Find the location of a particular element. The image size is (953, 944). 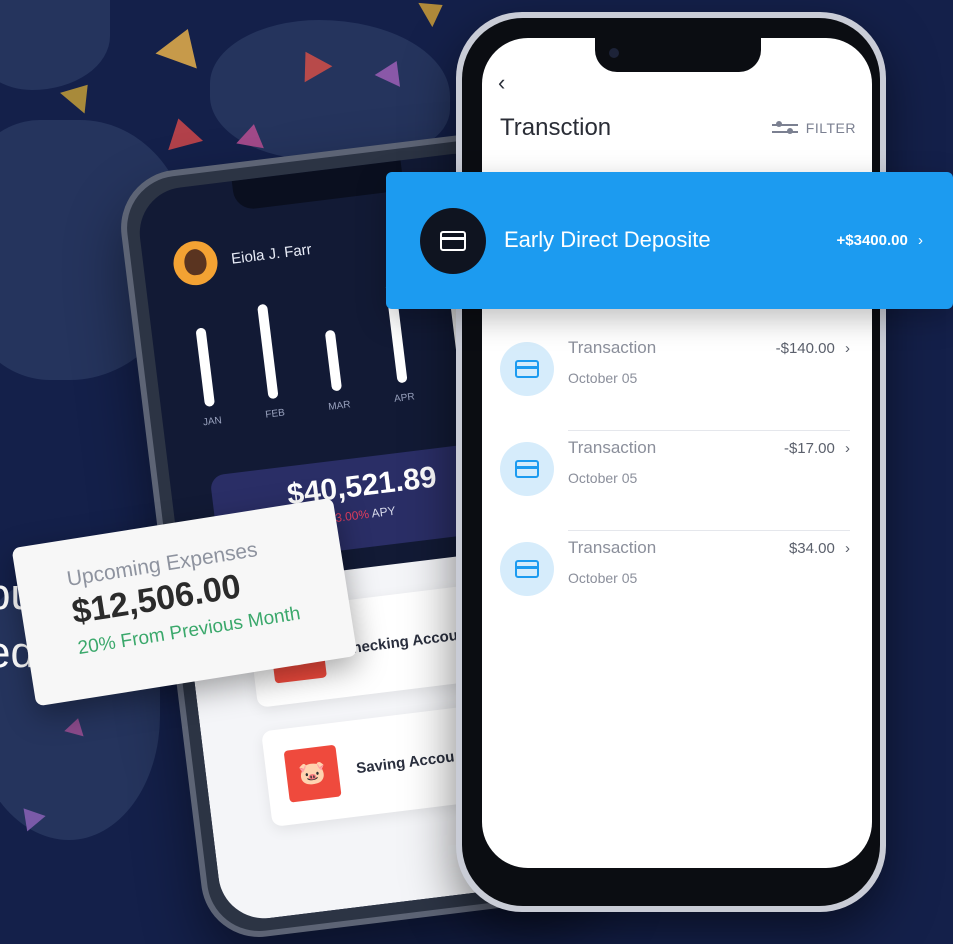

filter-button: FILTER is located at coordinates (813, 128).